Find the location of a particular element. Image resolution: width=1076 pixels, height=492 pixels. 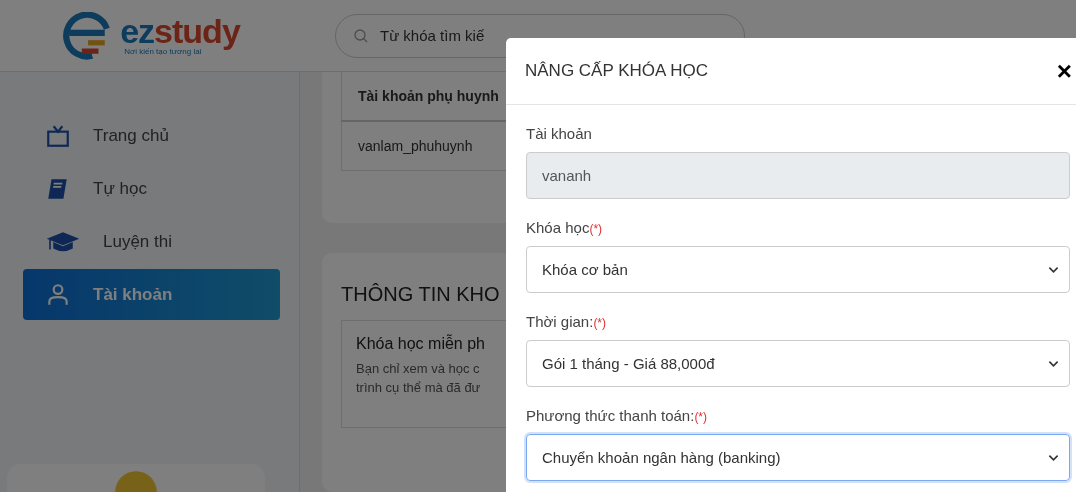

field-label: Thời gian:(*) is located at coordinates (567, 321).